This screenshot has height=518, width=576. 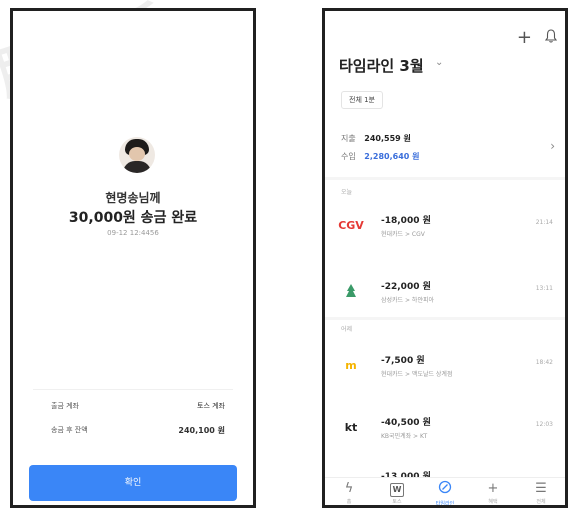 I want to click on transaction-row: -22,000 원 삼성카드 > 하얀피아 13:11, so click(x=445, y=293).